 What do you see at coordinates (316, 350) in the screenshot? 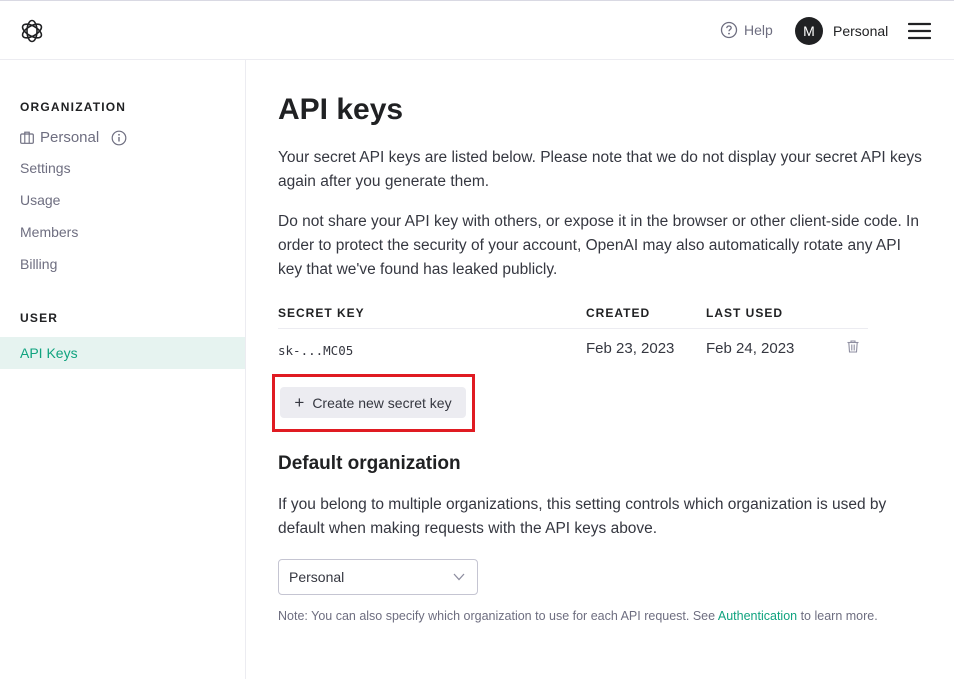
I see `secret-key-value: sk-...MC05` at bounding box center [316, 350].